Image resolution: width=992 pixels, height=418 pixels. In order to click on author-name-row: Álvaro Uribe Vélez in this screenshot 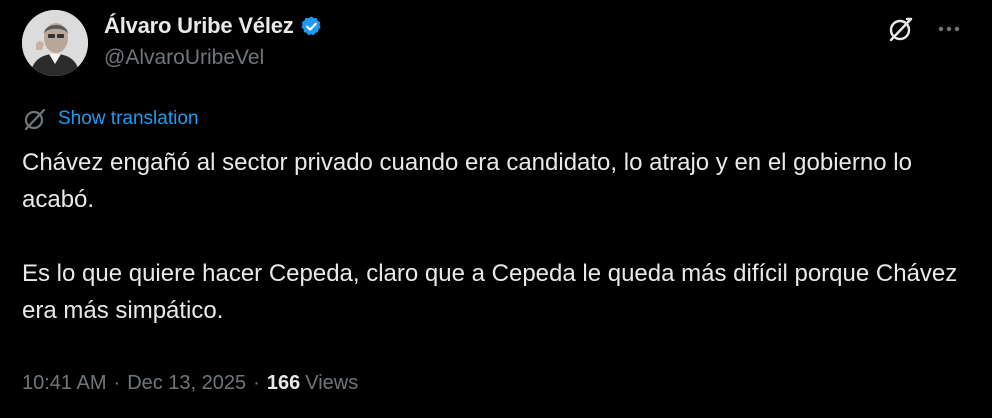, I will do `click(213, 26)`.